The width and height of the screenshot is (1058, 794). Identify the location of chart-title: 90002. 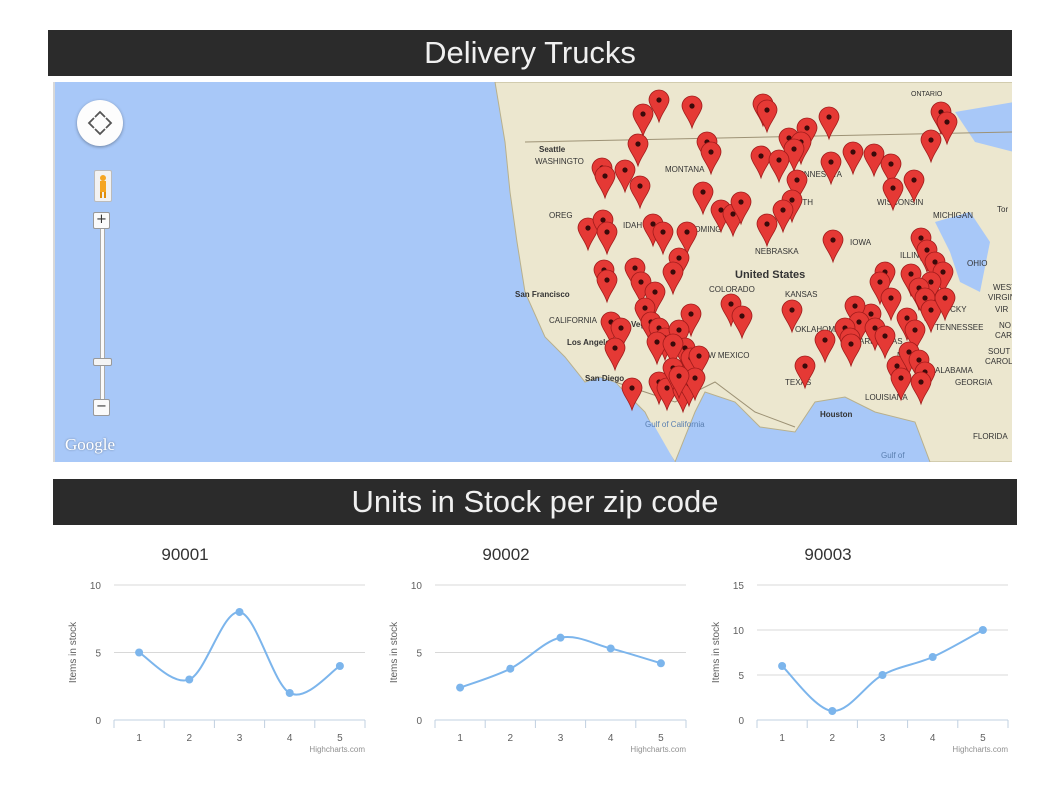
(505, 554).